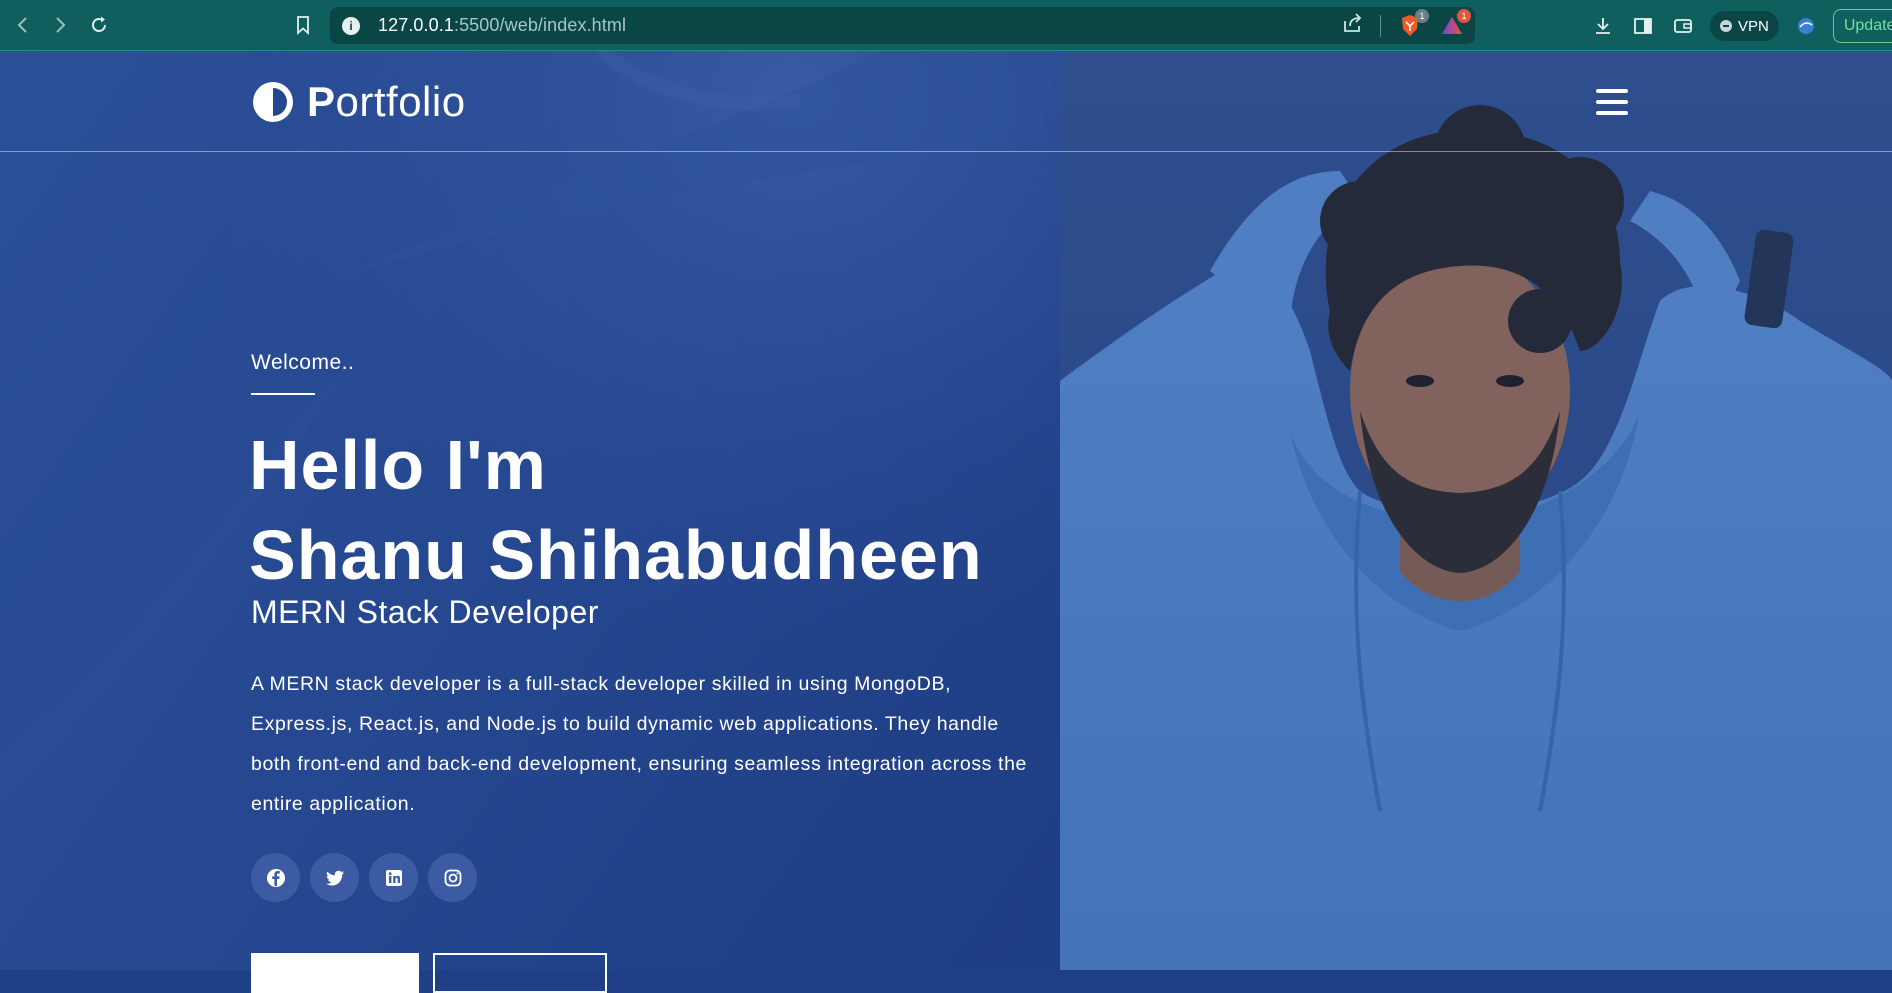 The image size is (1892, 993). What do you see at coordinates (1380, 25) in the screenshot?
I see `toolbar-divider` at bounding box center [1380, 25].